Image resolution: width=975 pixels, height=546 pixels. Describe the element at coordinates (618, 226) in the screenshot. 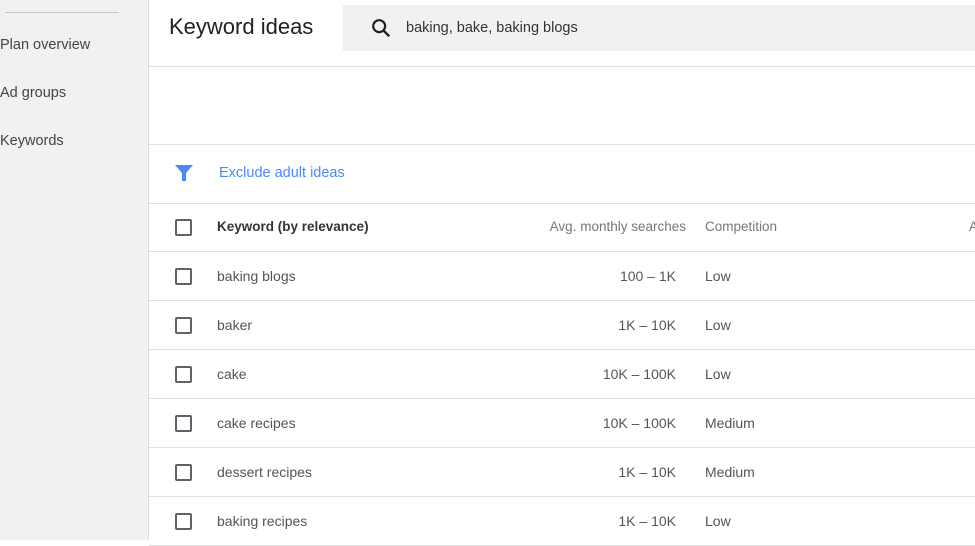

I see `column-header-searches: Avg. monthly searches` at that location.